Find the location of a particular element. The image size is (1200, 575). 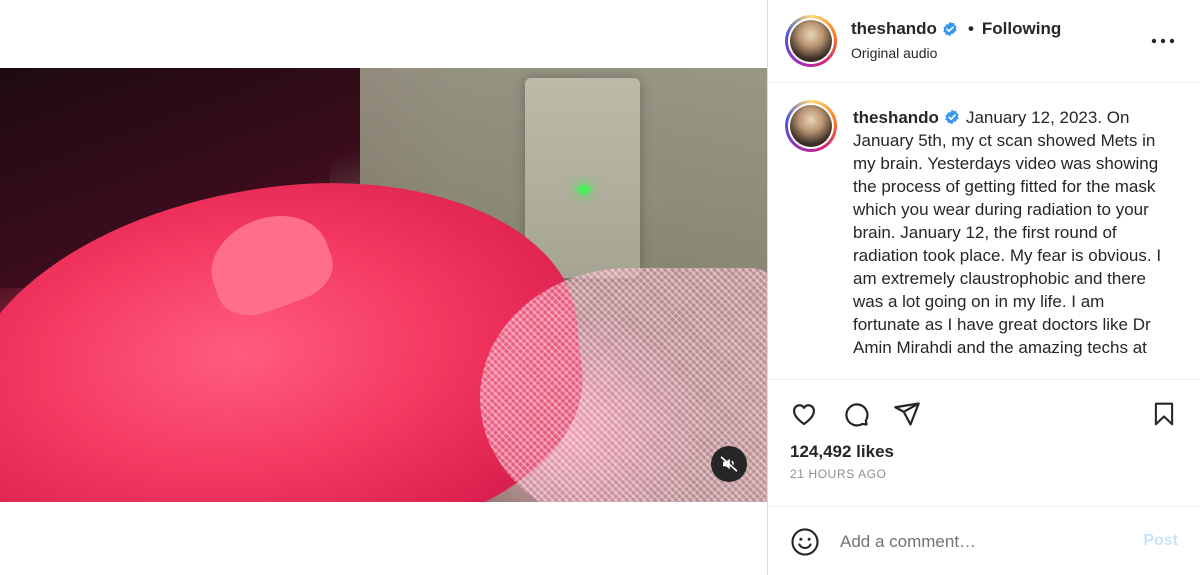

post-comment-button: Post is located at coordinates (1160, 541).